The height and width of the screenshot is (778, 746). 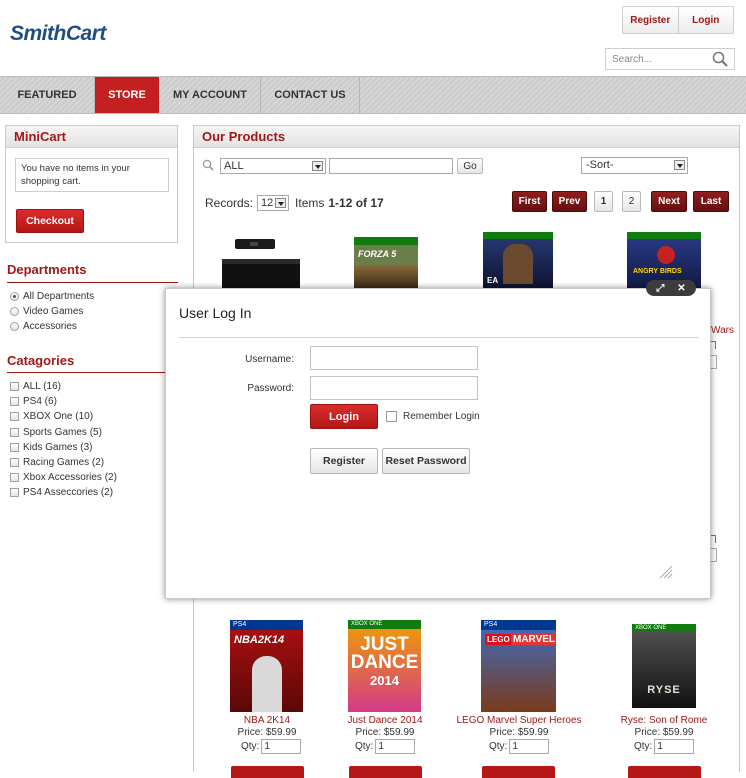 I want to click on product-name: NBA 2K14, so click(x=267, y=720).